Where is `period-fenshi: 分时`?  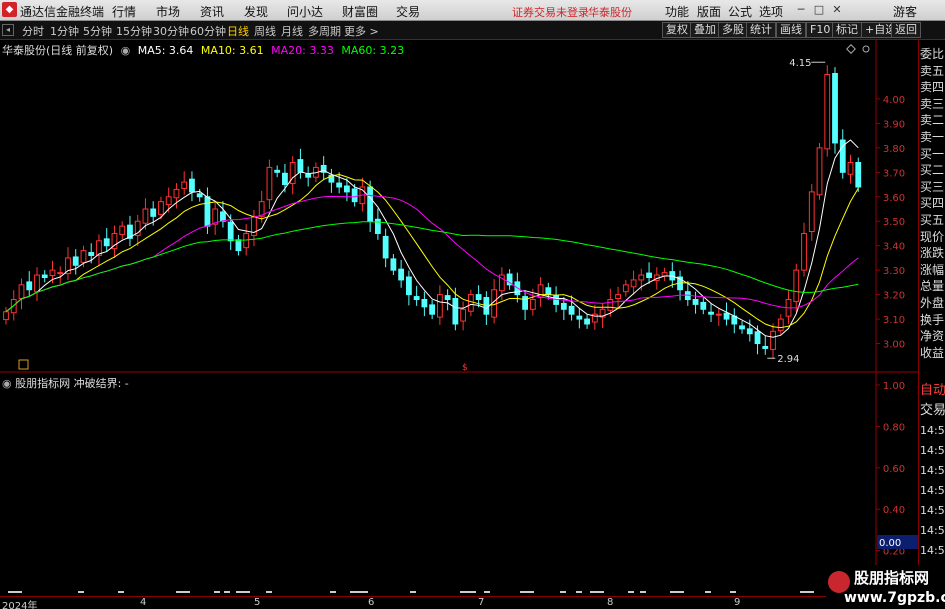 period-fenshi: 分时 is located at coordinates (33, 31).